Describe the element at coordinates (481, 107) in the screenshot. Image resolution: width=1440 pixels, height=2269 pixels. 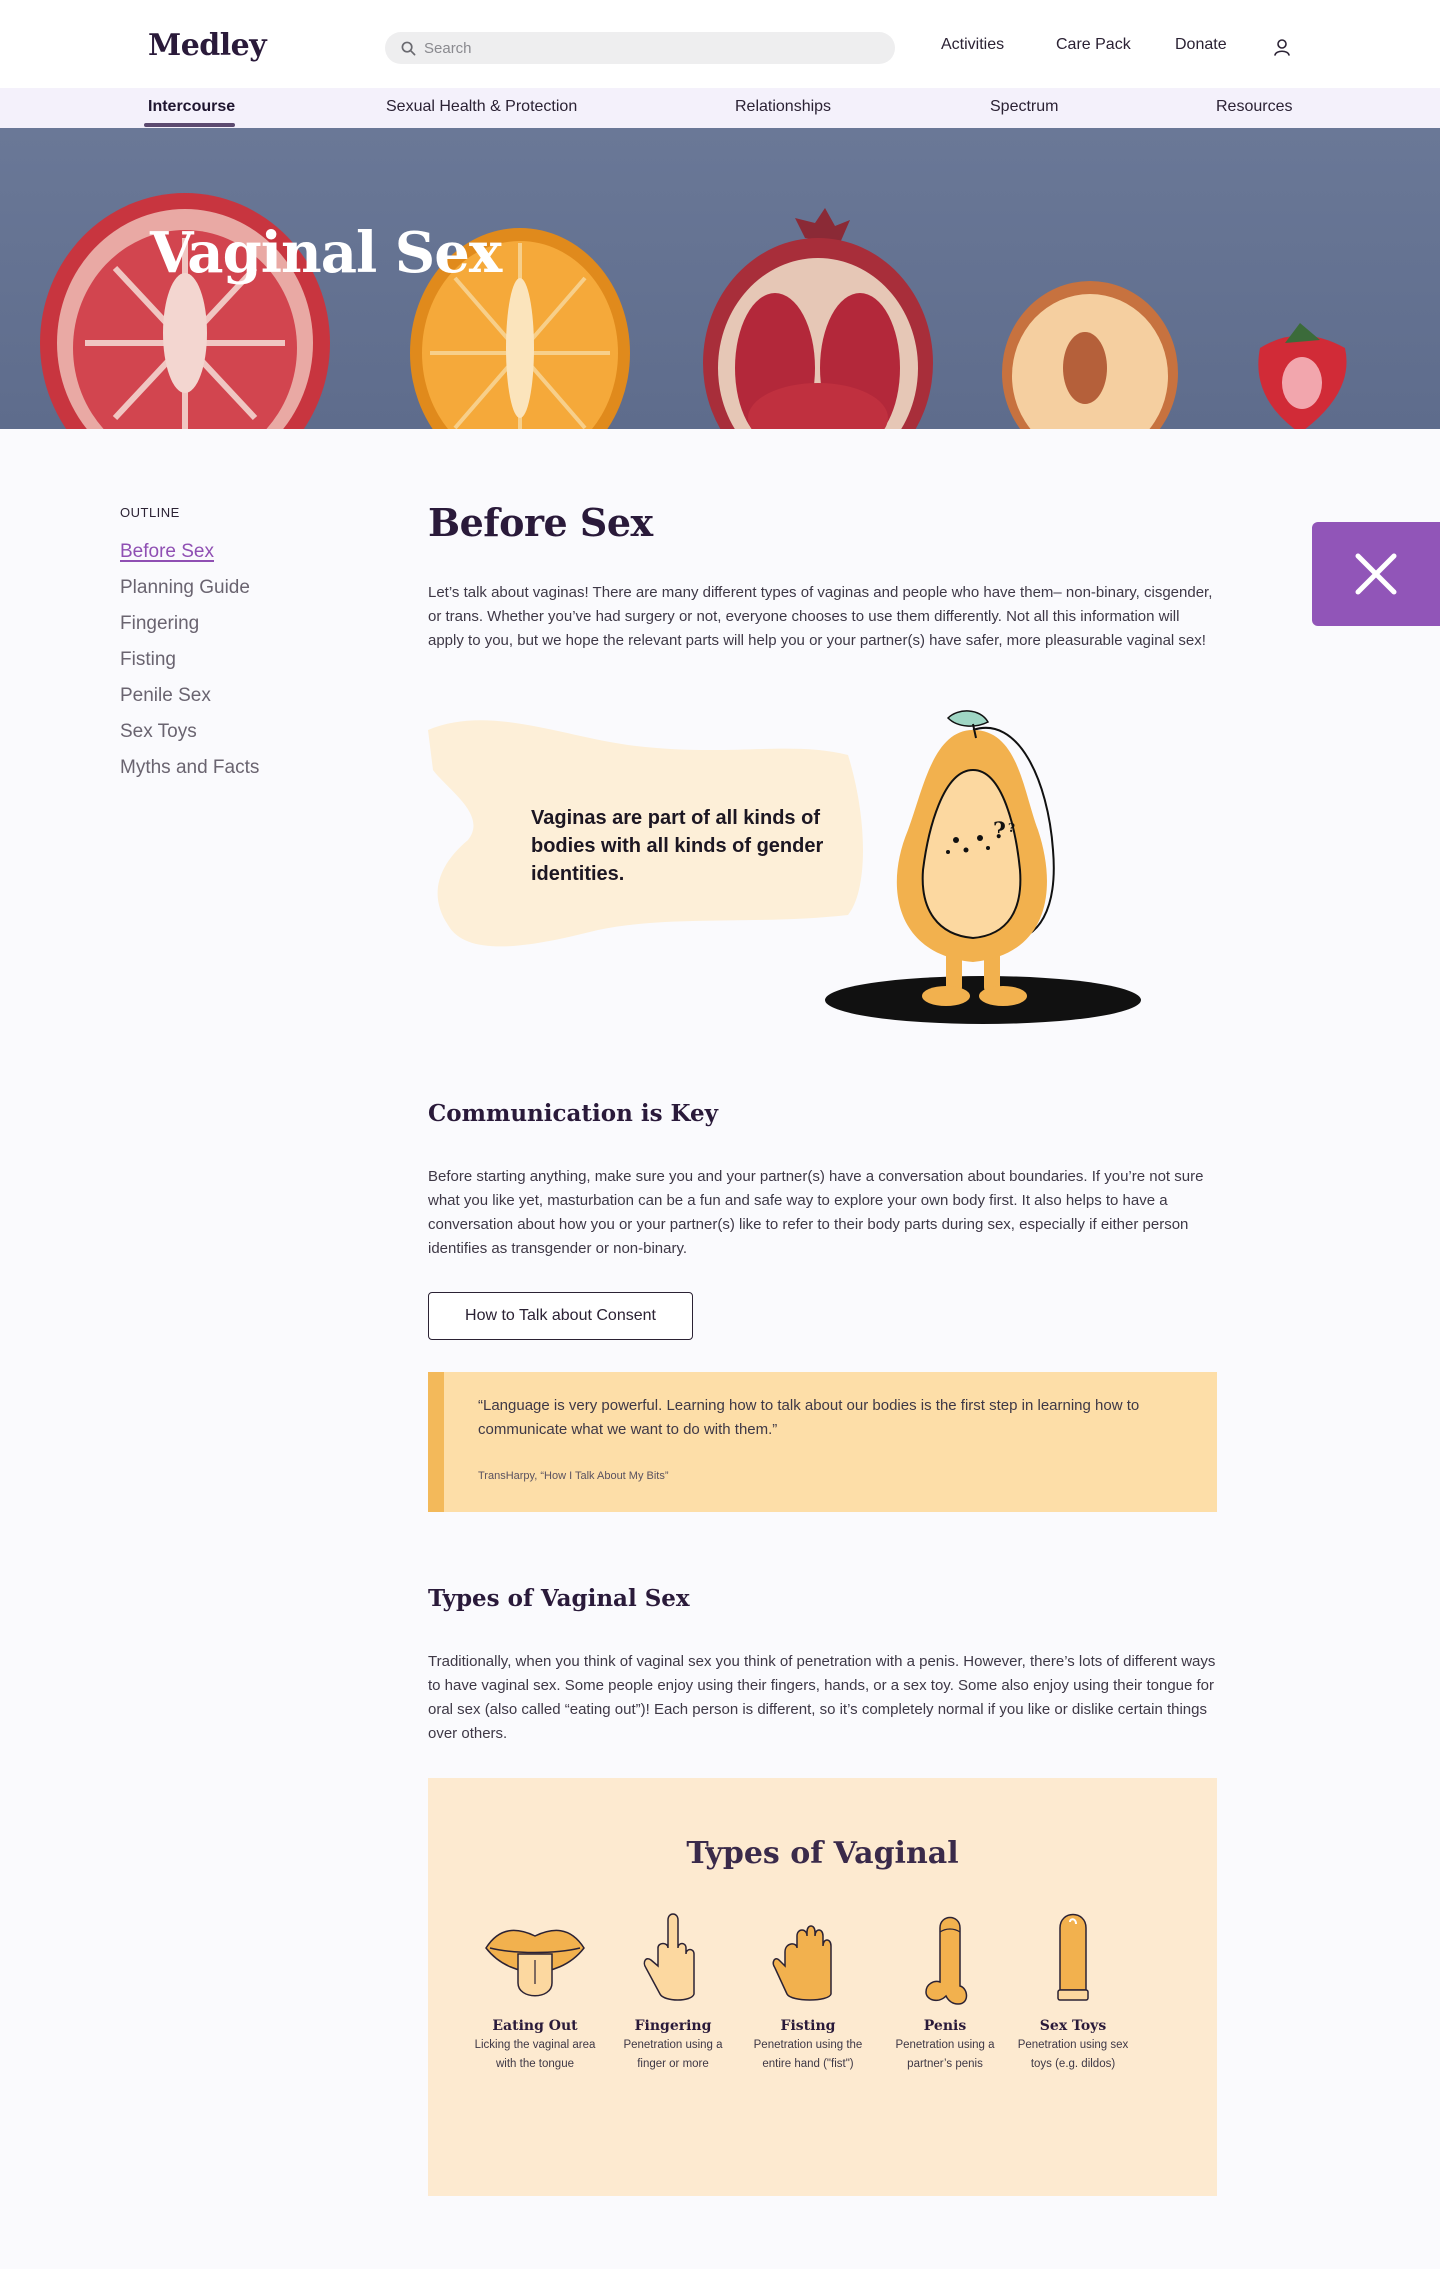
I see `tab-sexual-health: Sexual Health & Protection` at that location.